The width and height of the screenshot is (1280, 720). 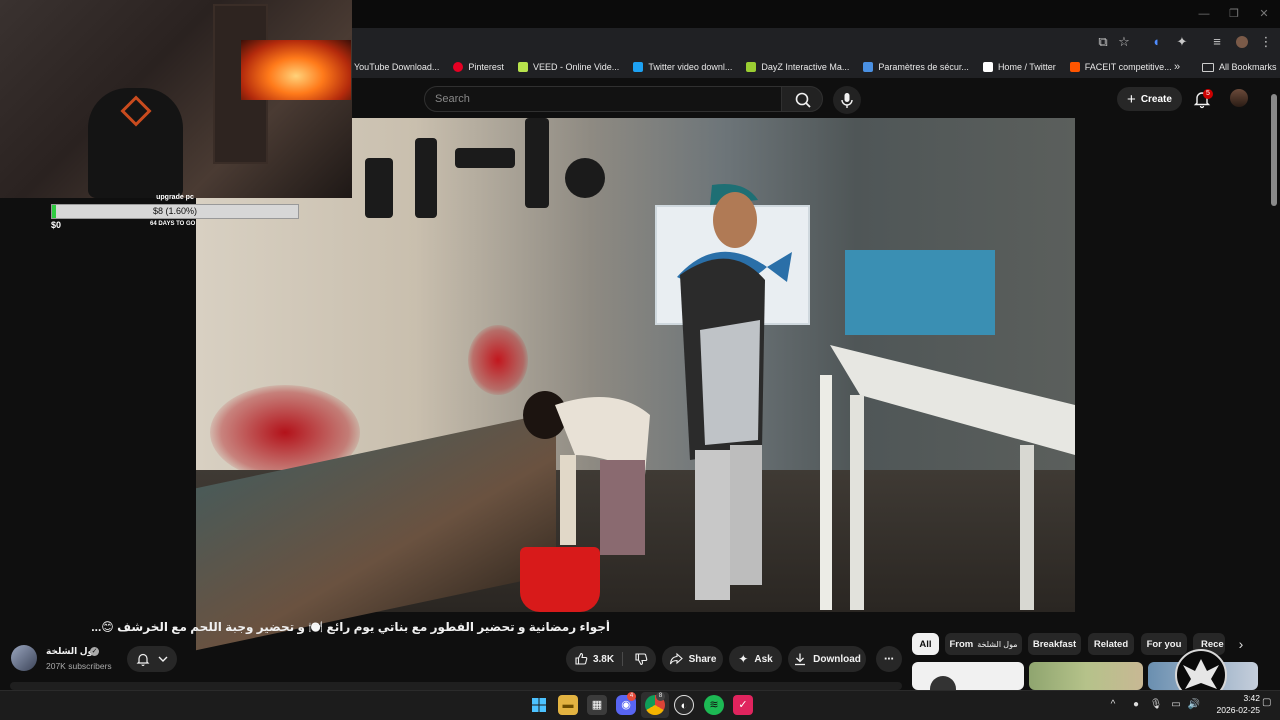 I want to click on share-button: Share, so click(x=692, y=659).